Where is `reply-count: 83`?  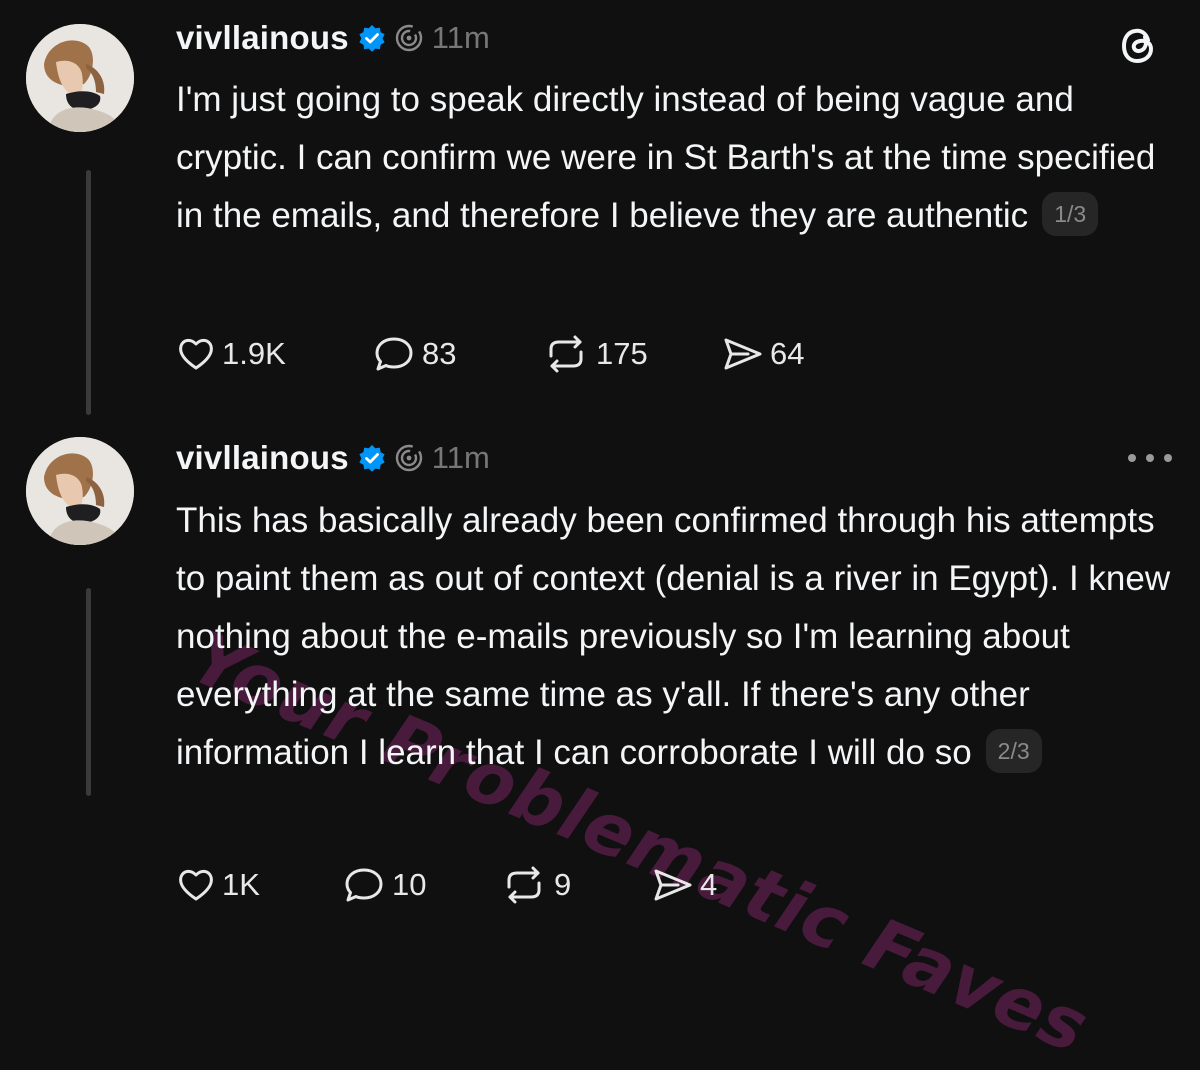
reply-count: 83 is located at coordinates (439, 353).